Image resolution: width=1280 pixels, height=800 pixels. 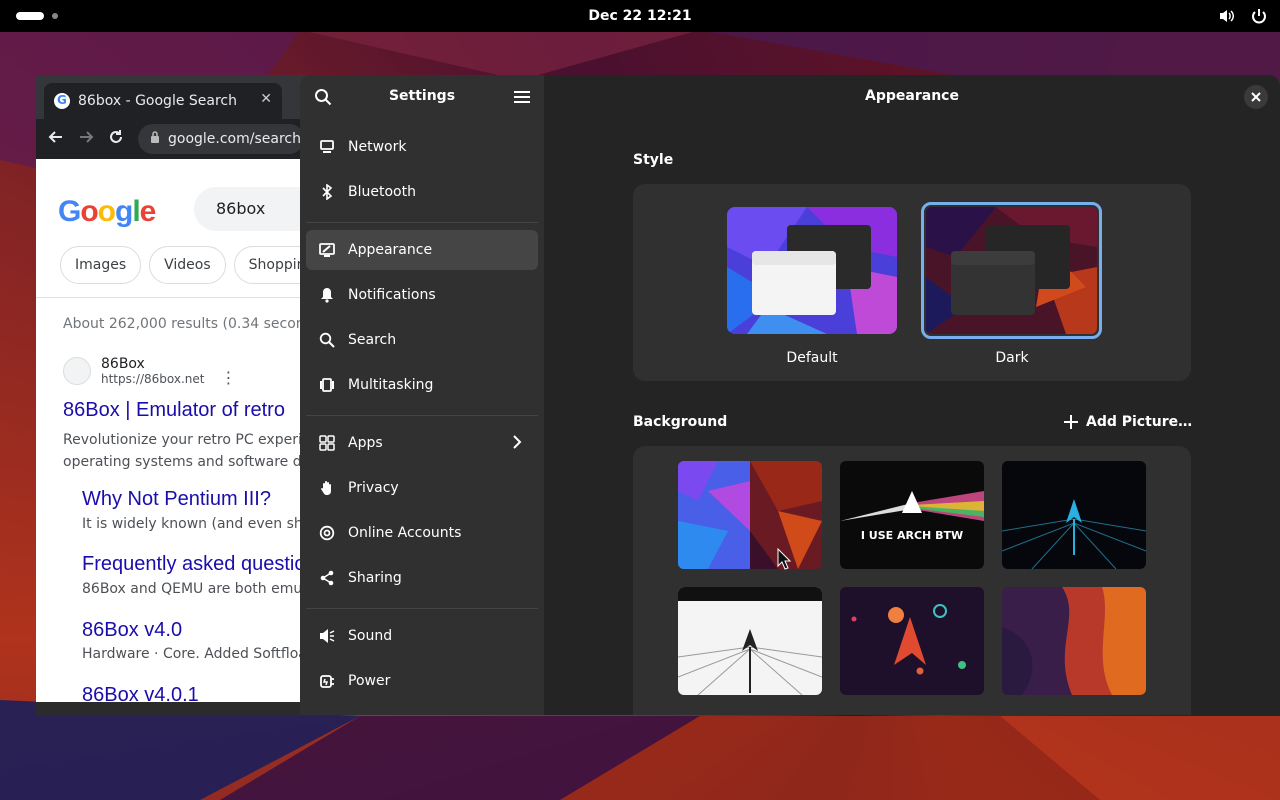 What do you see at coordinates (189, 440) in the screenshot?
I see `result-snippet-line-1: Revolutionize your retro PC experienc` at bounding box center [189, 440].